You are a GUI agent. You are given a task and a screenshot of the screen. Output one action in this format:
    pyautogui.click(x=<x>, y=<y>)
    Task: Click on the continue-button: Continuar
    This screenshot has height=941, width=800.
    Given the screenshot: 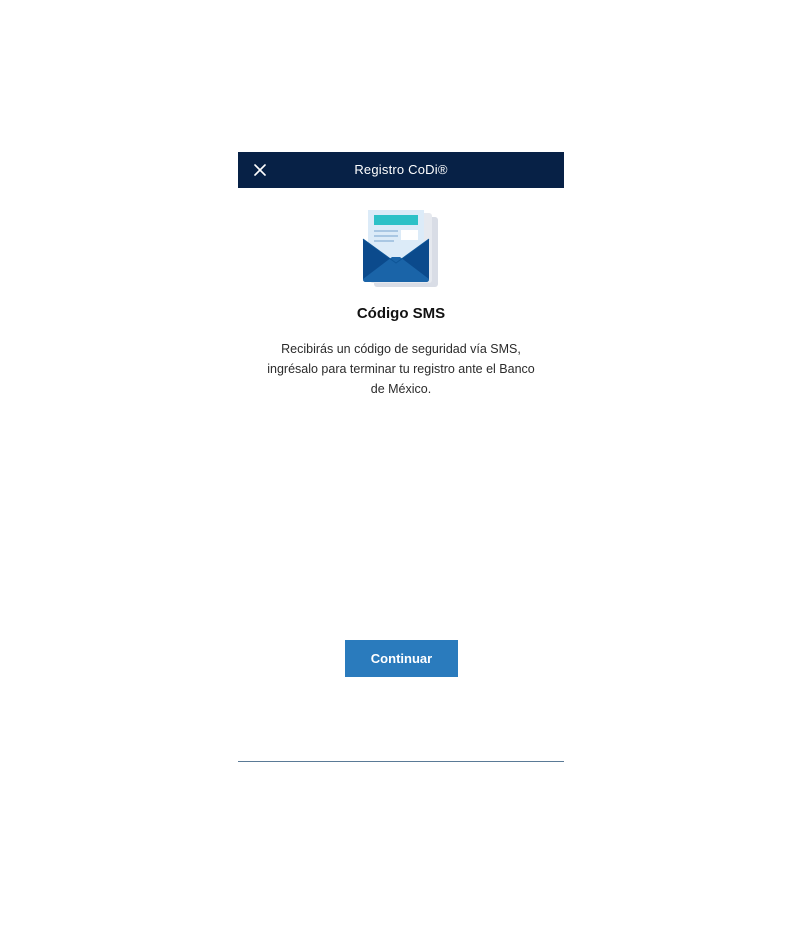 What is the action you would take?
    pyautogui.click(x=401, y=658)
    